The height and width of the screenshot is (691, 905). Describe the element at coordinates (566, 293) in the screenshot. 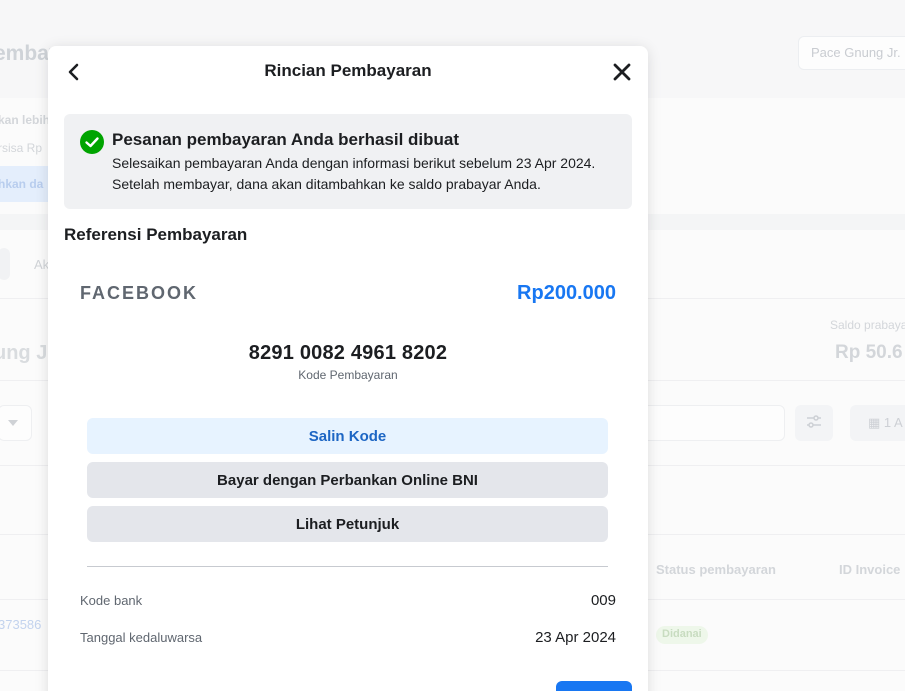

I see `payment-amount: Rp200.000` at that location.